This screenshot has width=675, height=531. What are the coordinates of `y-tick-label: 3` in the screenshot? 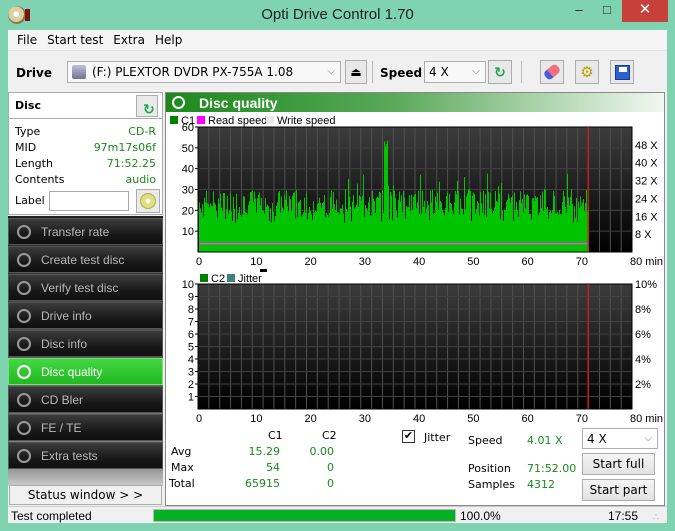 It's located at (191, 373).